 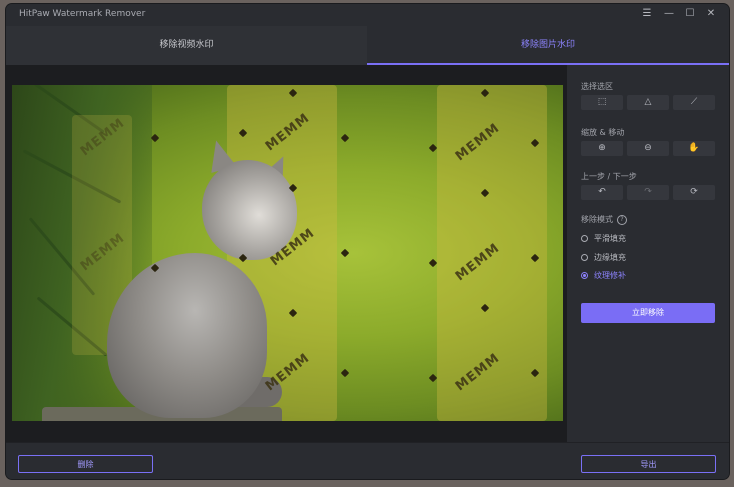 I want to click on close-icon: ✕, so click(x=711, y=14).